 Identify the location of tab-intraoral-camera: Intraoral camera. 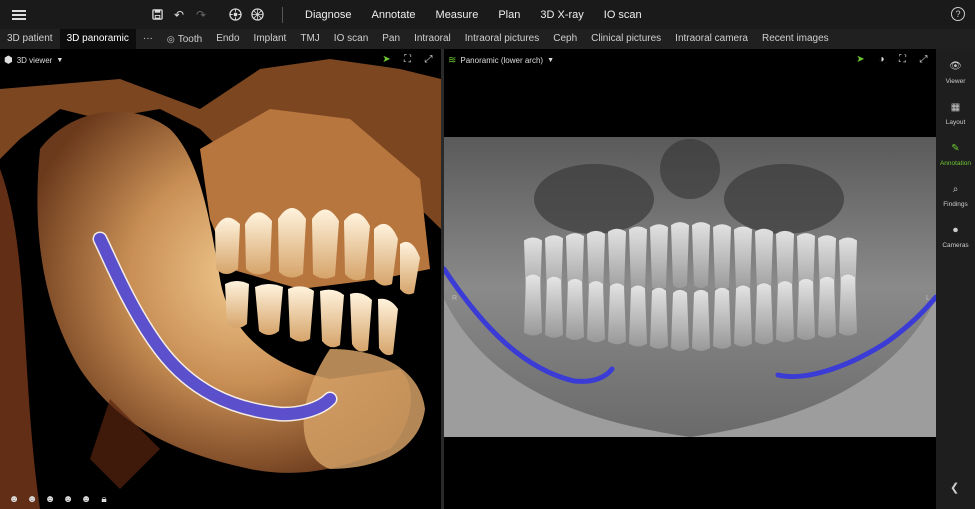
(711, 39).